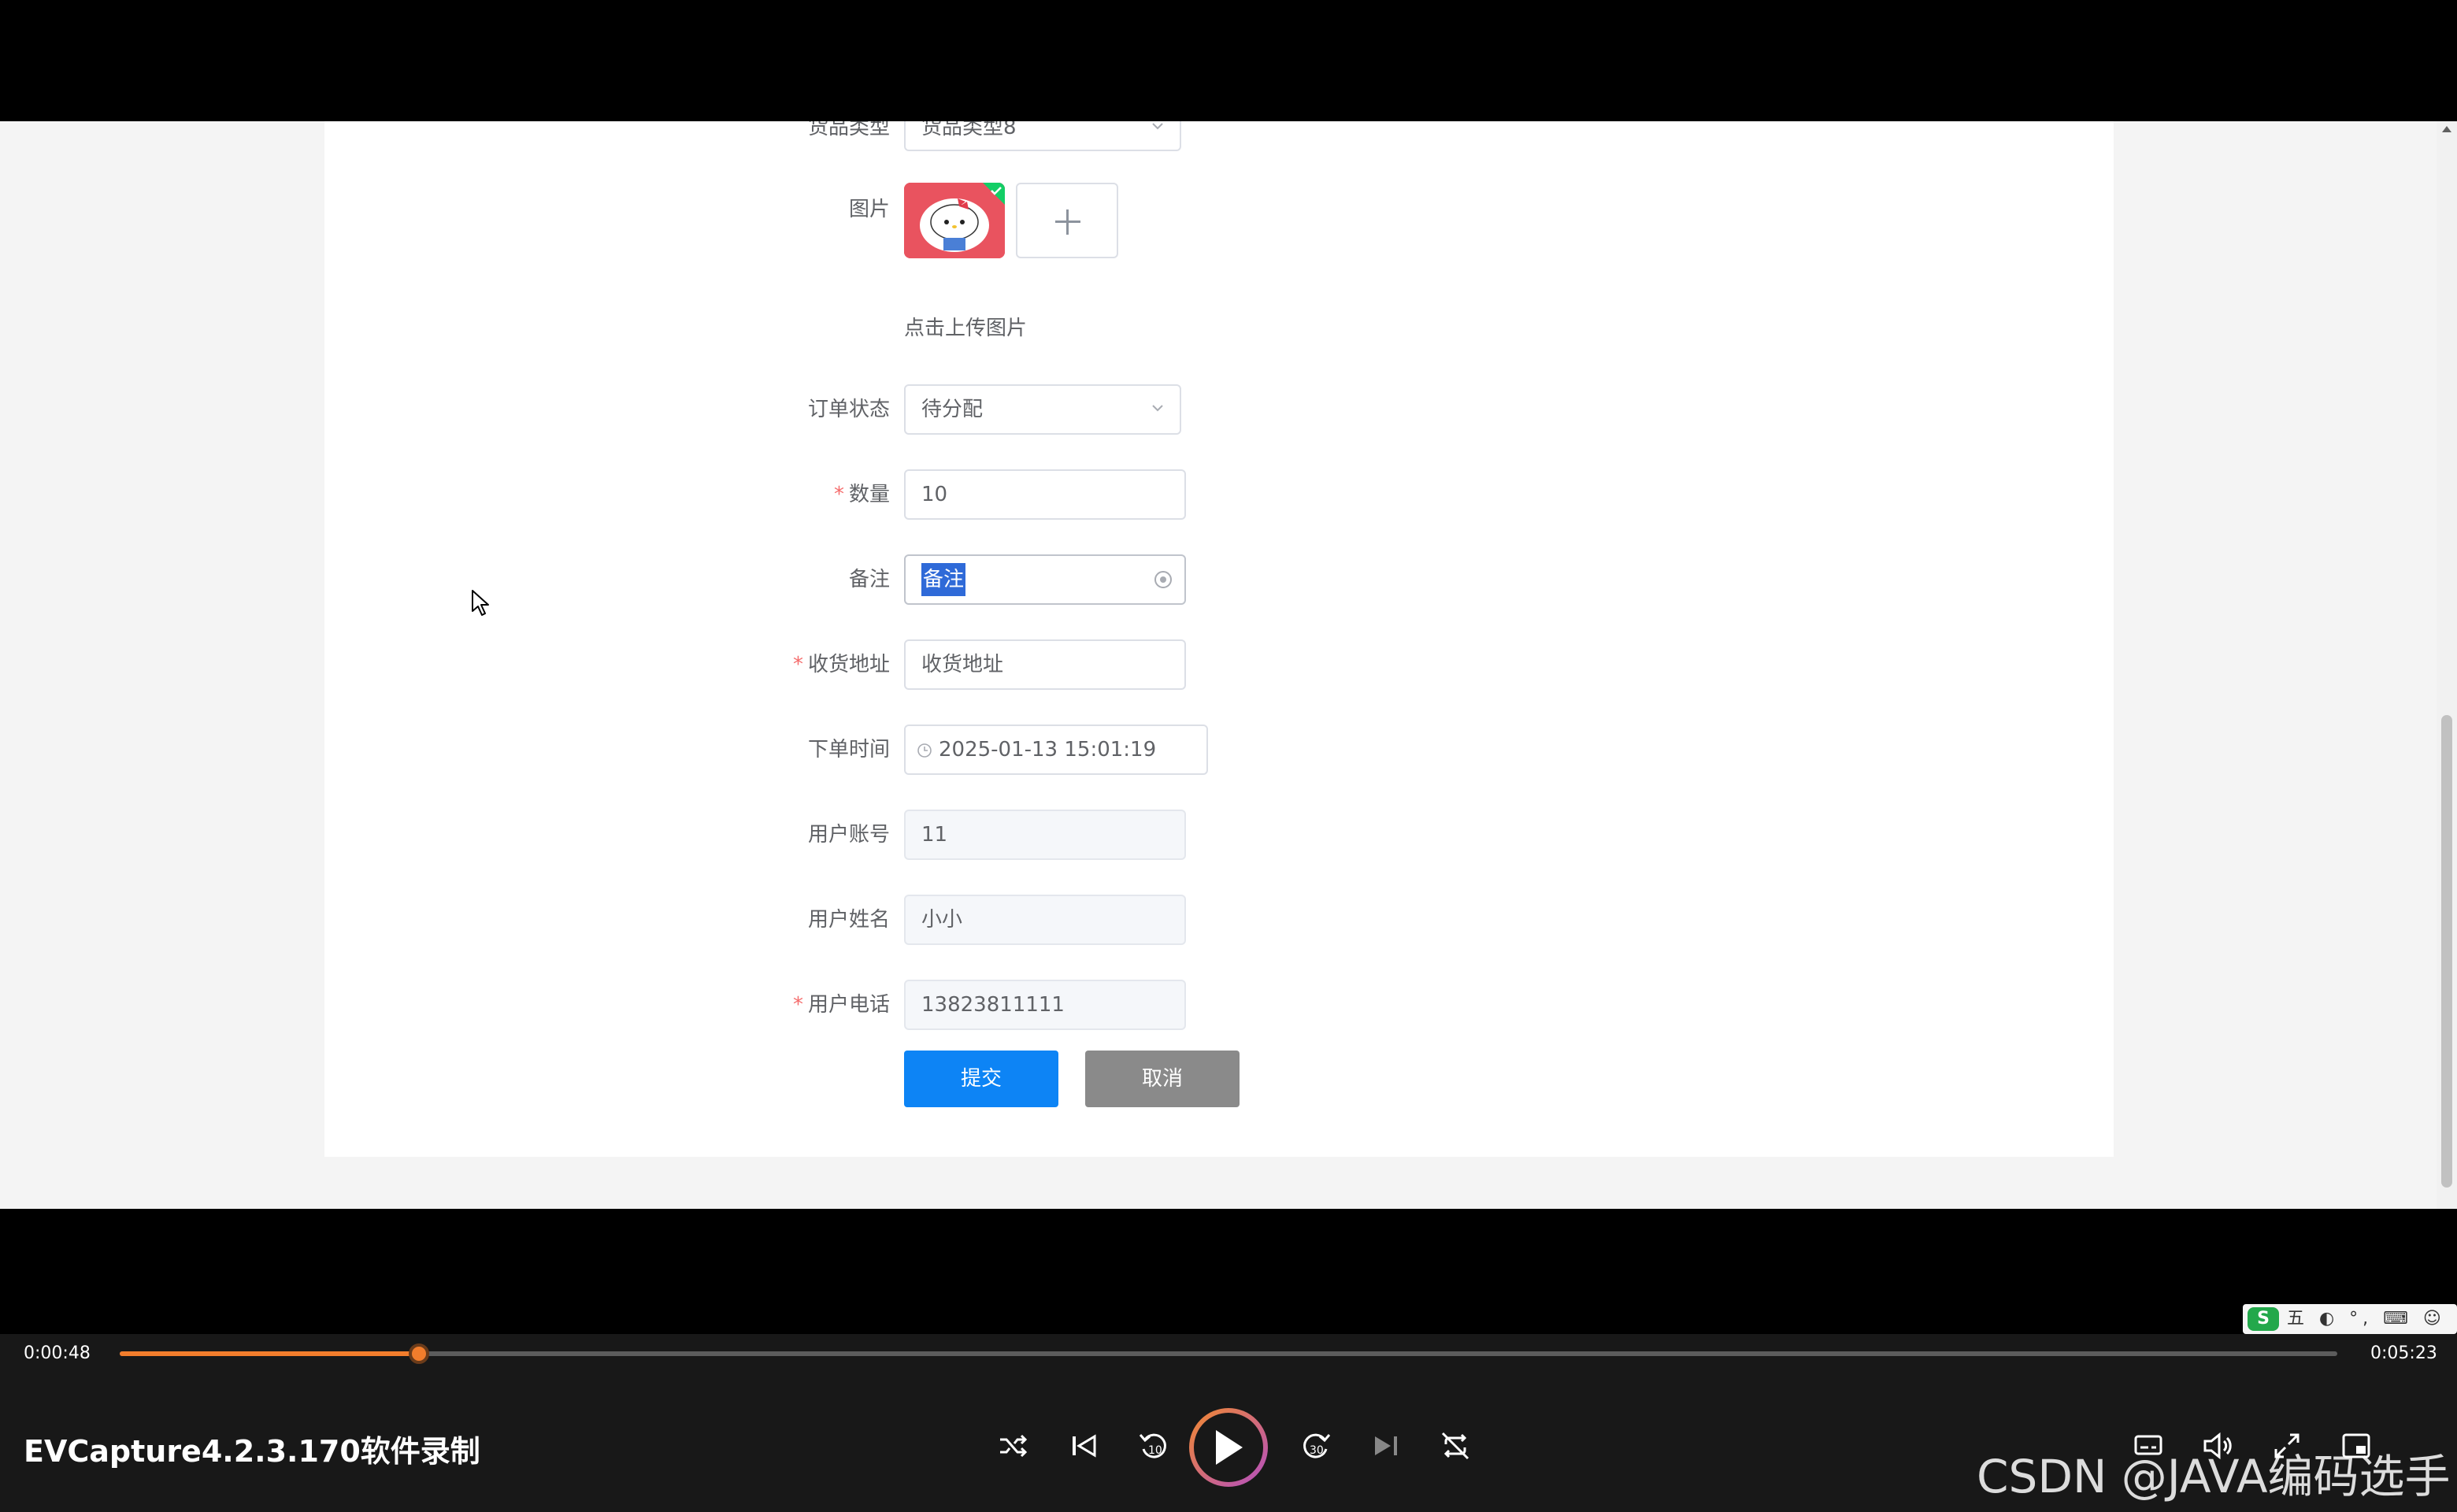 The height and width of the screenshot is (1512, 2457). I want to click on hello-kitty-image, so click(954, 220).